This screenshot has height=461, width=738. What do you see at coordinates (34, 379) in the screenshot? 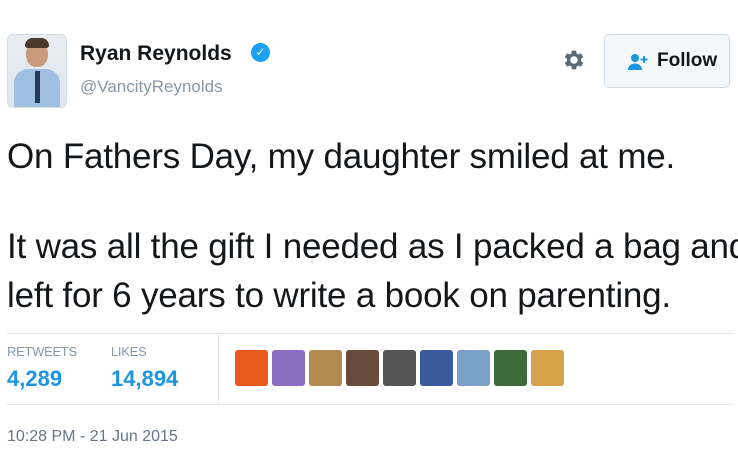
I see `retweets-count: 4,289` at bounding box center [34, 379].